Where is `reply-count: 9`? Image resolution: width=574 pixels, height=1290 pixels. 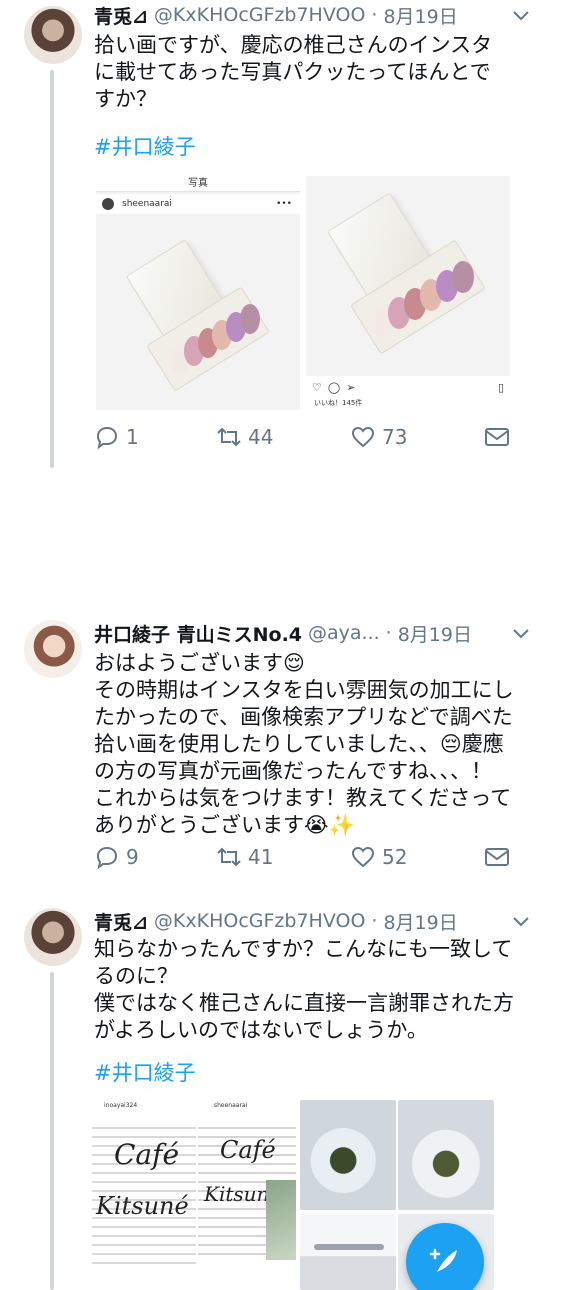 reply-count: 9 is located at coordinates (132, 857).